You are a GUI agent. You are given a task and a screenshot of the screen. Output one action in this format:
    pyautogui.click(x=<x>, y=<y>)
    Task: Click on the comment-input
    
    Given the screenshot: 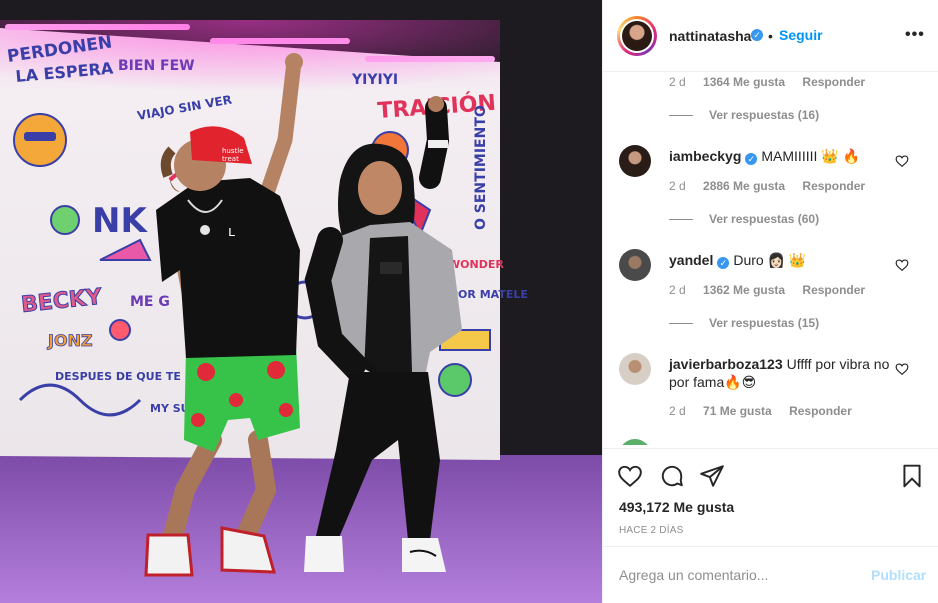 What is the action you would take?
    pyautogui.click(x=739, y=575)
    